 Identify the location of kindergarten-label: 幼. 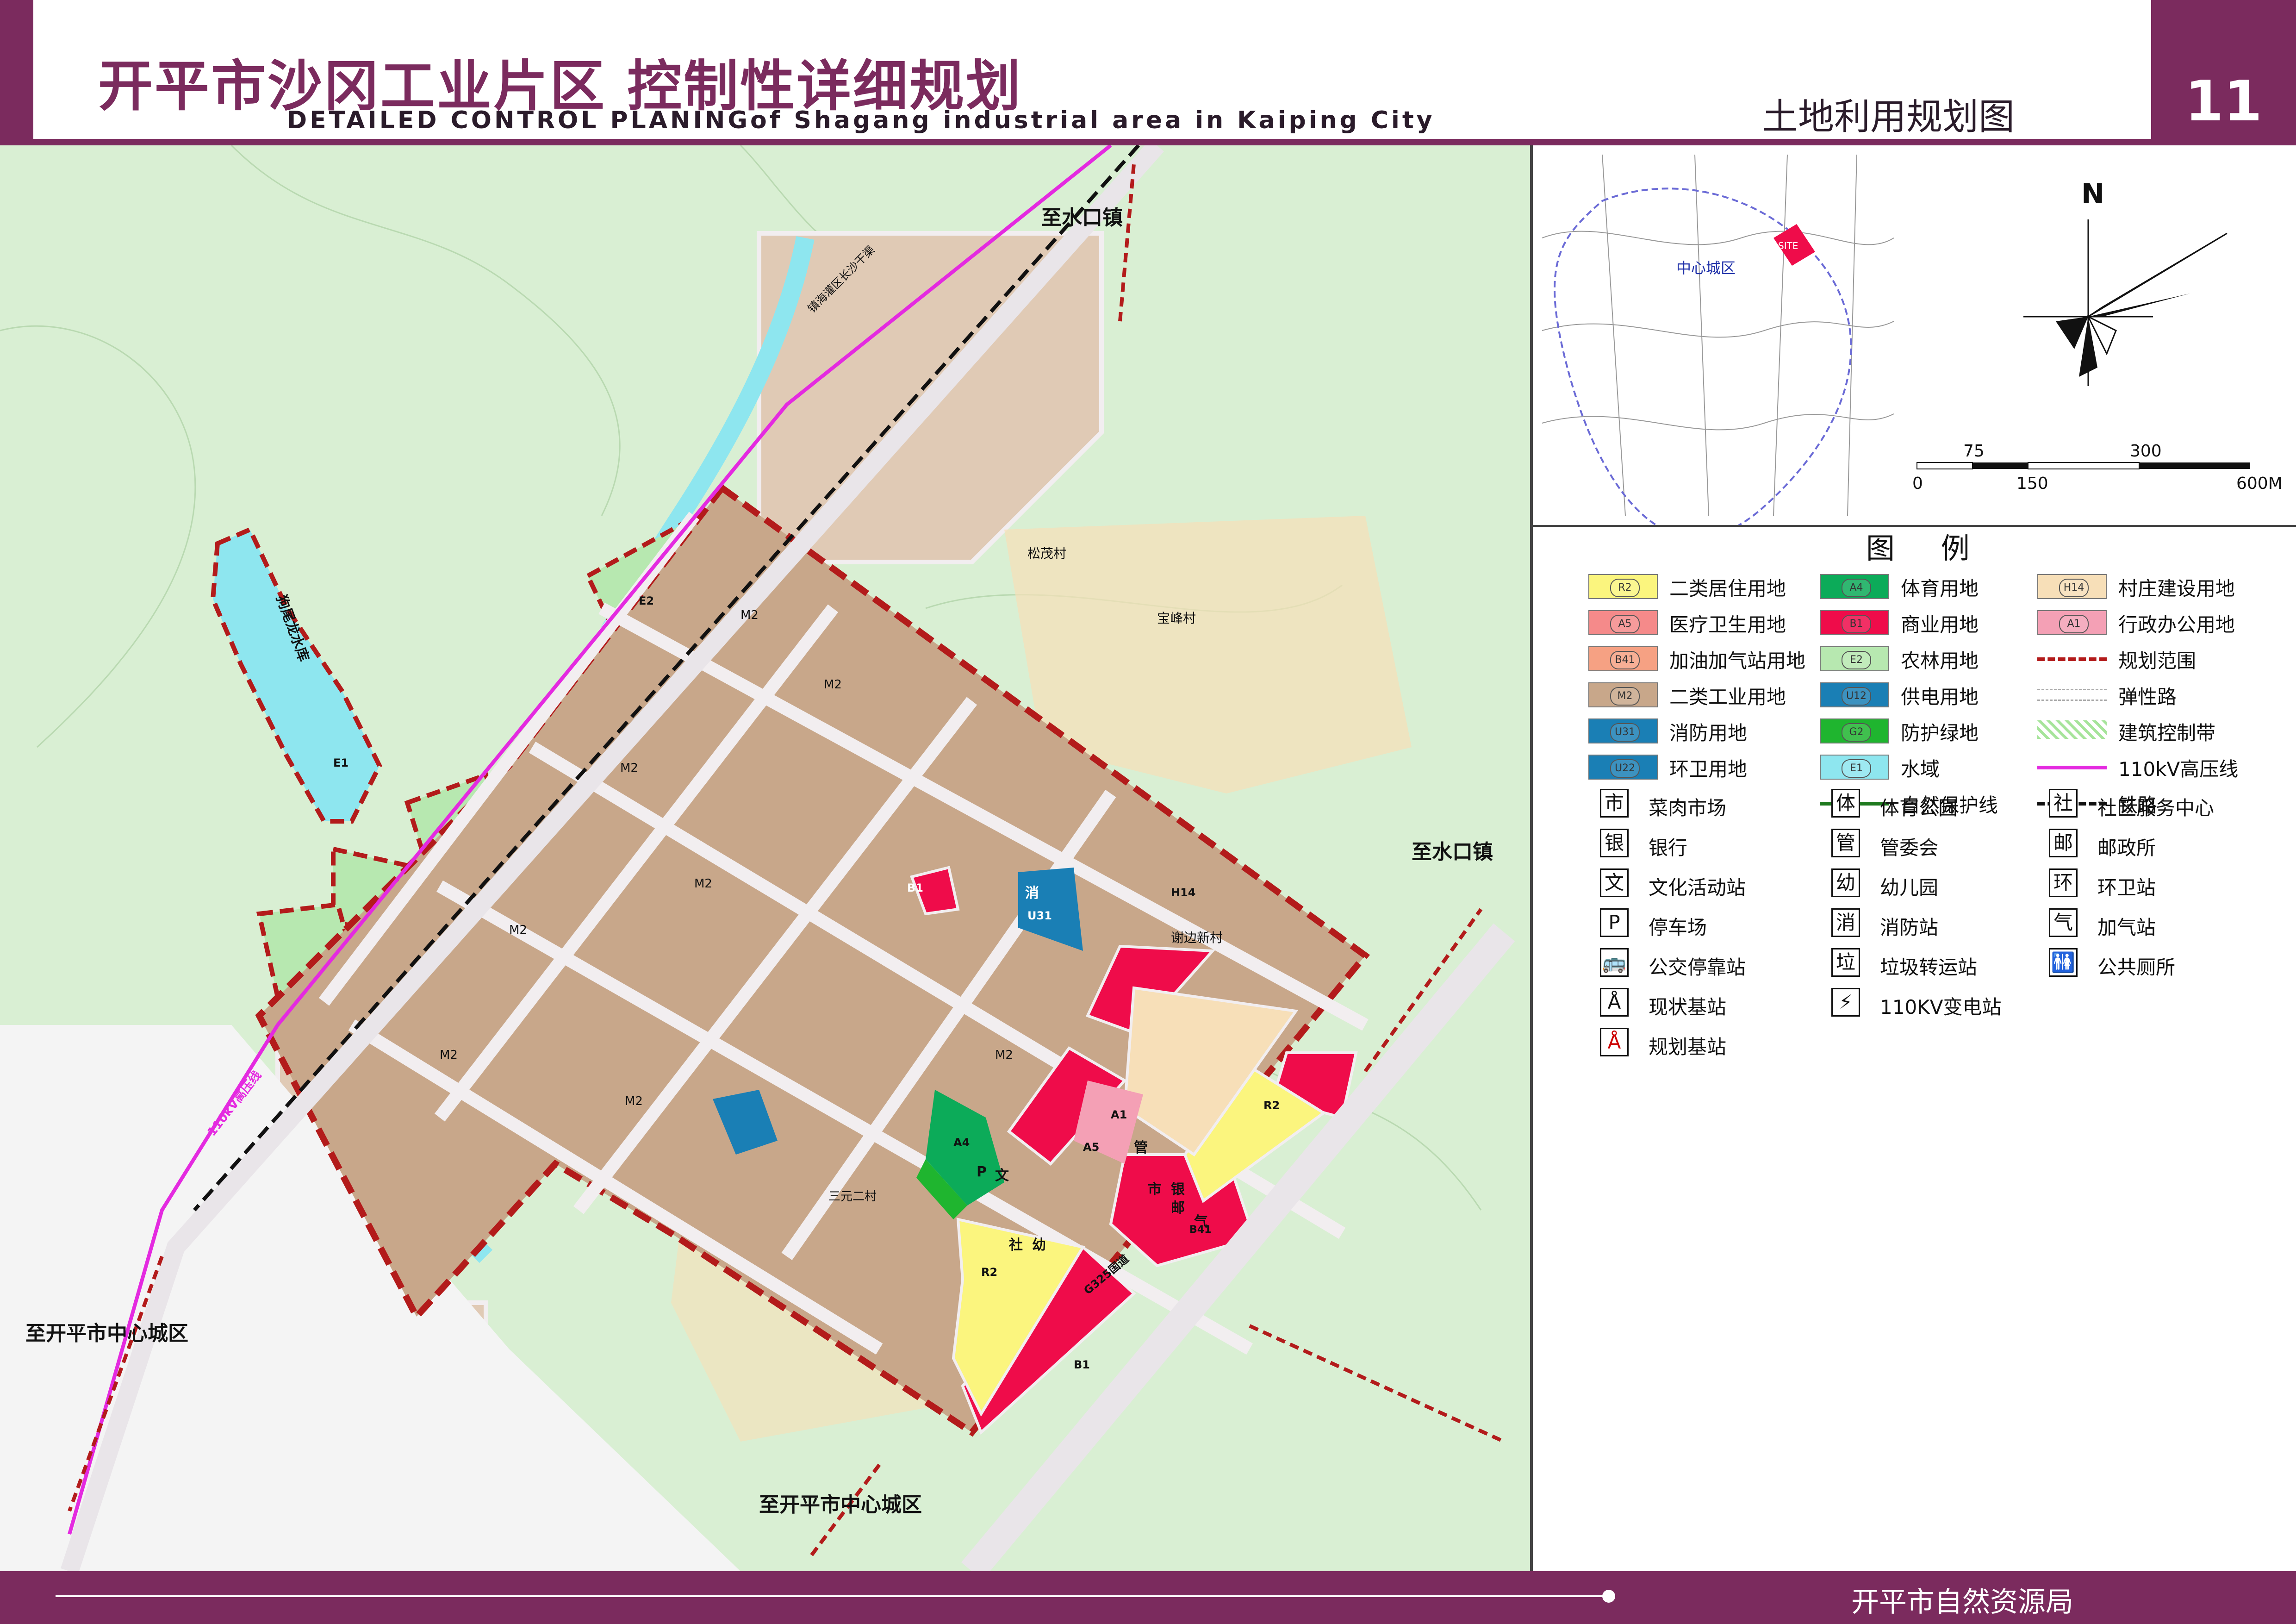
(1039, 1245).